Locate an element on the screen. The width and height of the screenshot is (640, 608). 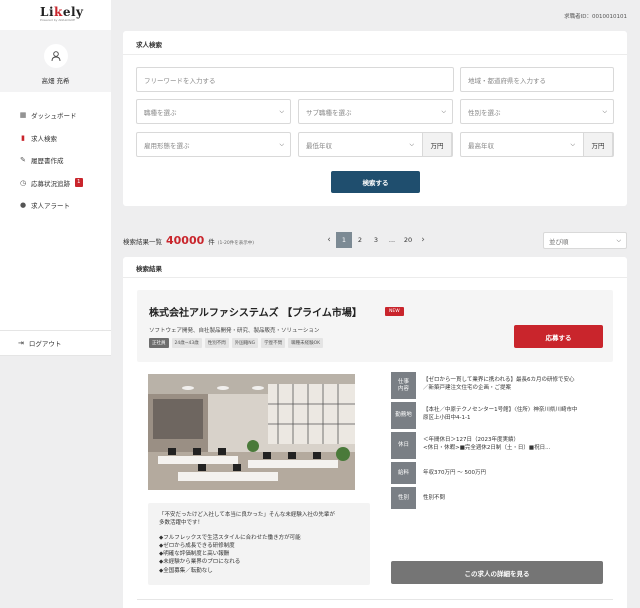
appeal-line: ◆未経験から業界のプロになれる is located at coordinates (200, 562).